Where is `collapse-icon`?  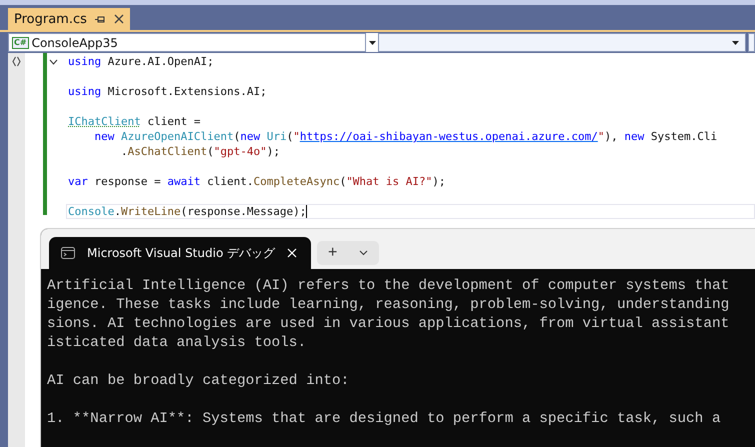 collapse-icon is located at coordinates (53, 61).